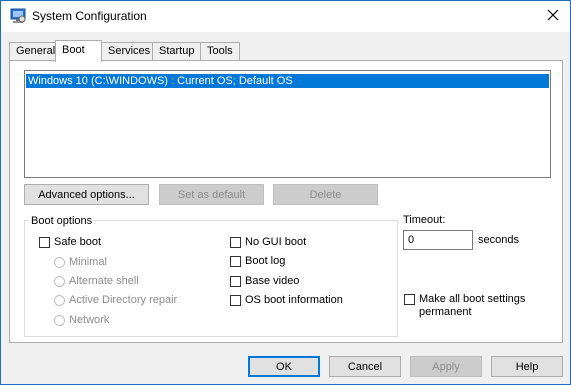 Image resolution: width=571 pixels, height=385 pixels. Describe the element at coordinates (365, 366) in the screenshot. I see `cancel-button: Cancel` at that location.